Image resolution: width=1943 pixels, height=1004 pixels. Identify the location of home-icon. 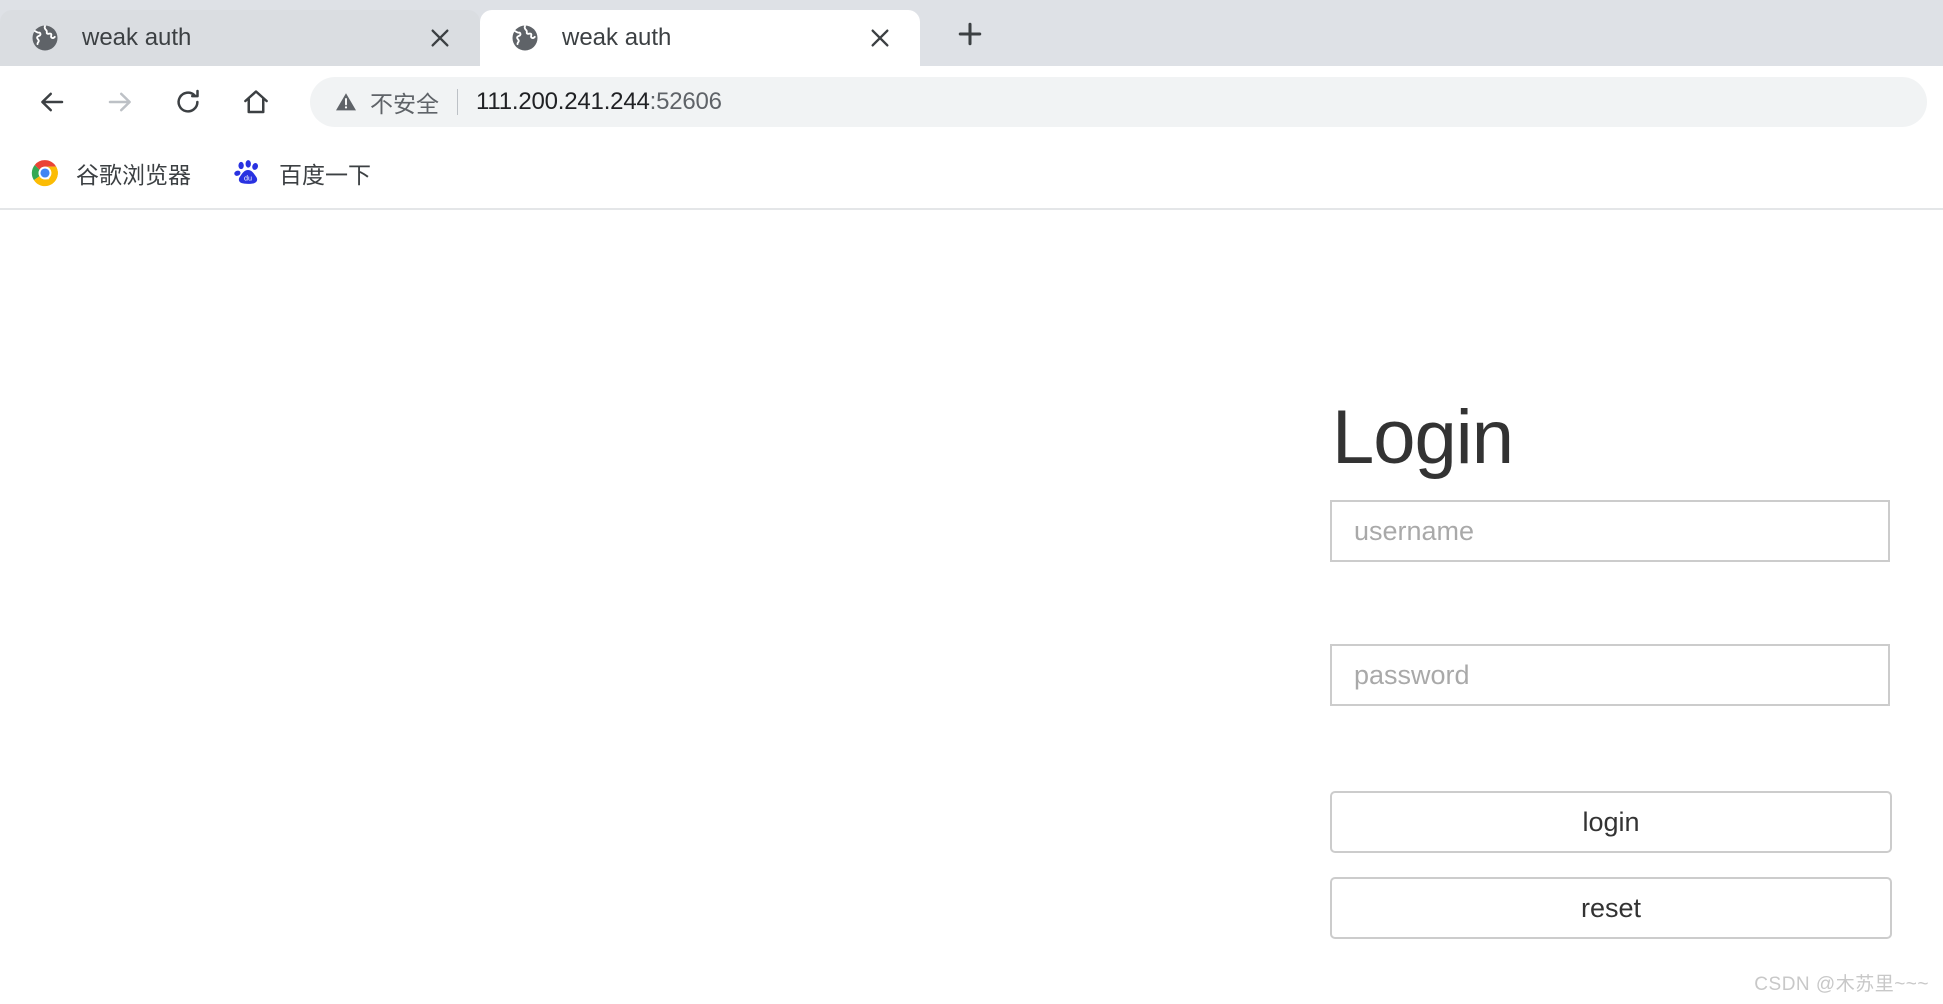
(256, 102).